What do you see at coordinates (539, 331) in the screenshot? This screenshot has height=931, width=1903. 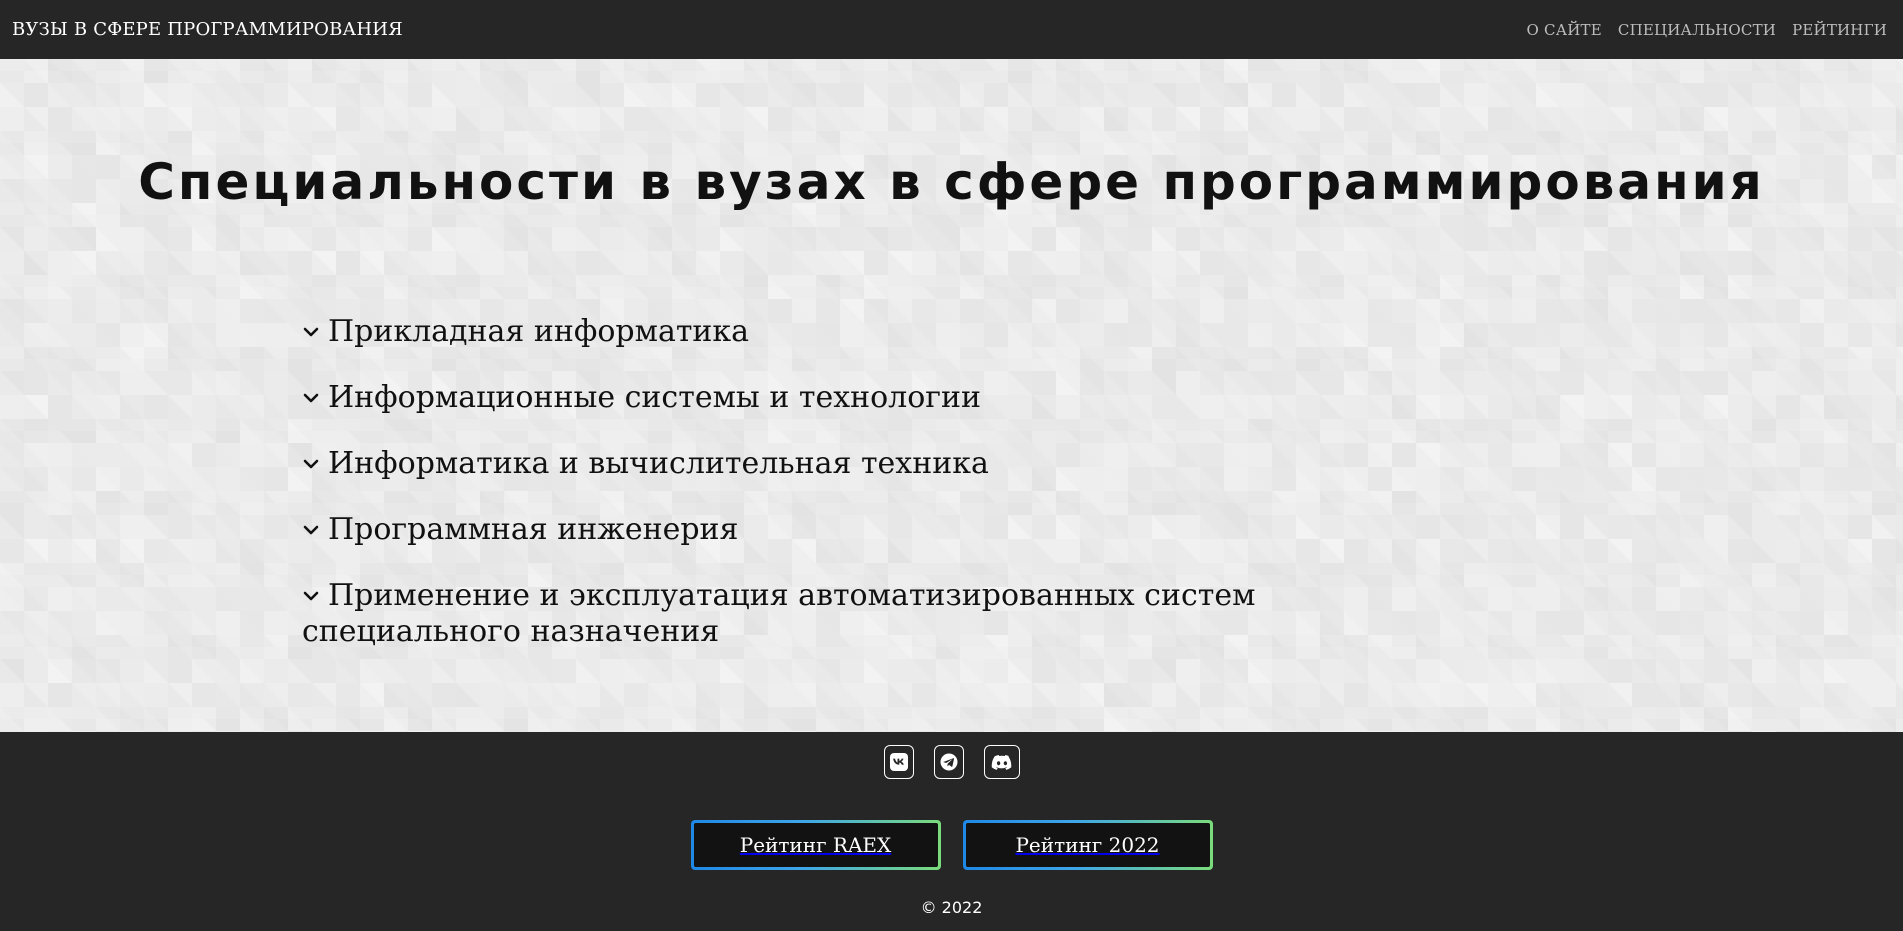 I see `specialty-label: Прикладная информатика` at bounding box center [539, 331].